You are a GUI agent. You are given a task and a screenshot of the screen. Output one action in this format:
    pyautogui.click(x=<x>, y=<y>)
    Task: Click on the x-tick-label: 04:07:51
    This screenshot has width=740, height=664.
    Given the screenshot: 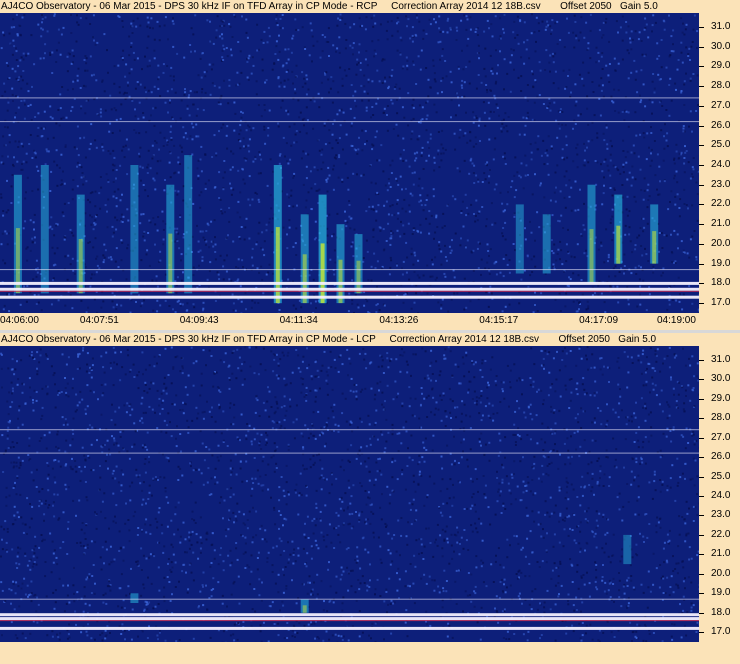 What is the action you would take?
    pyautogui.click(x=99, y=320)
    